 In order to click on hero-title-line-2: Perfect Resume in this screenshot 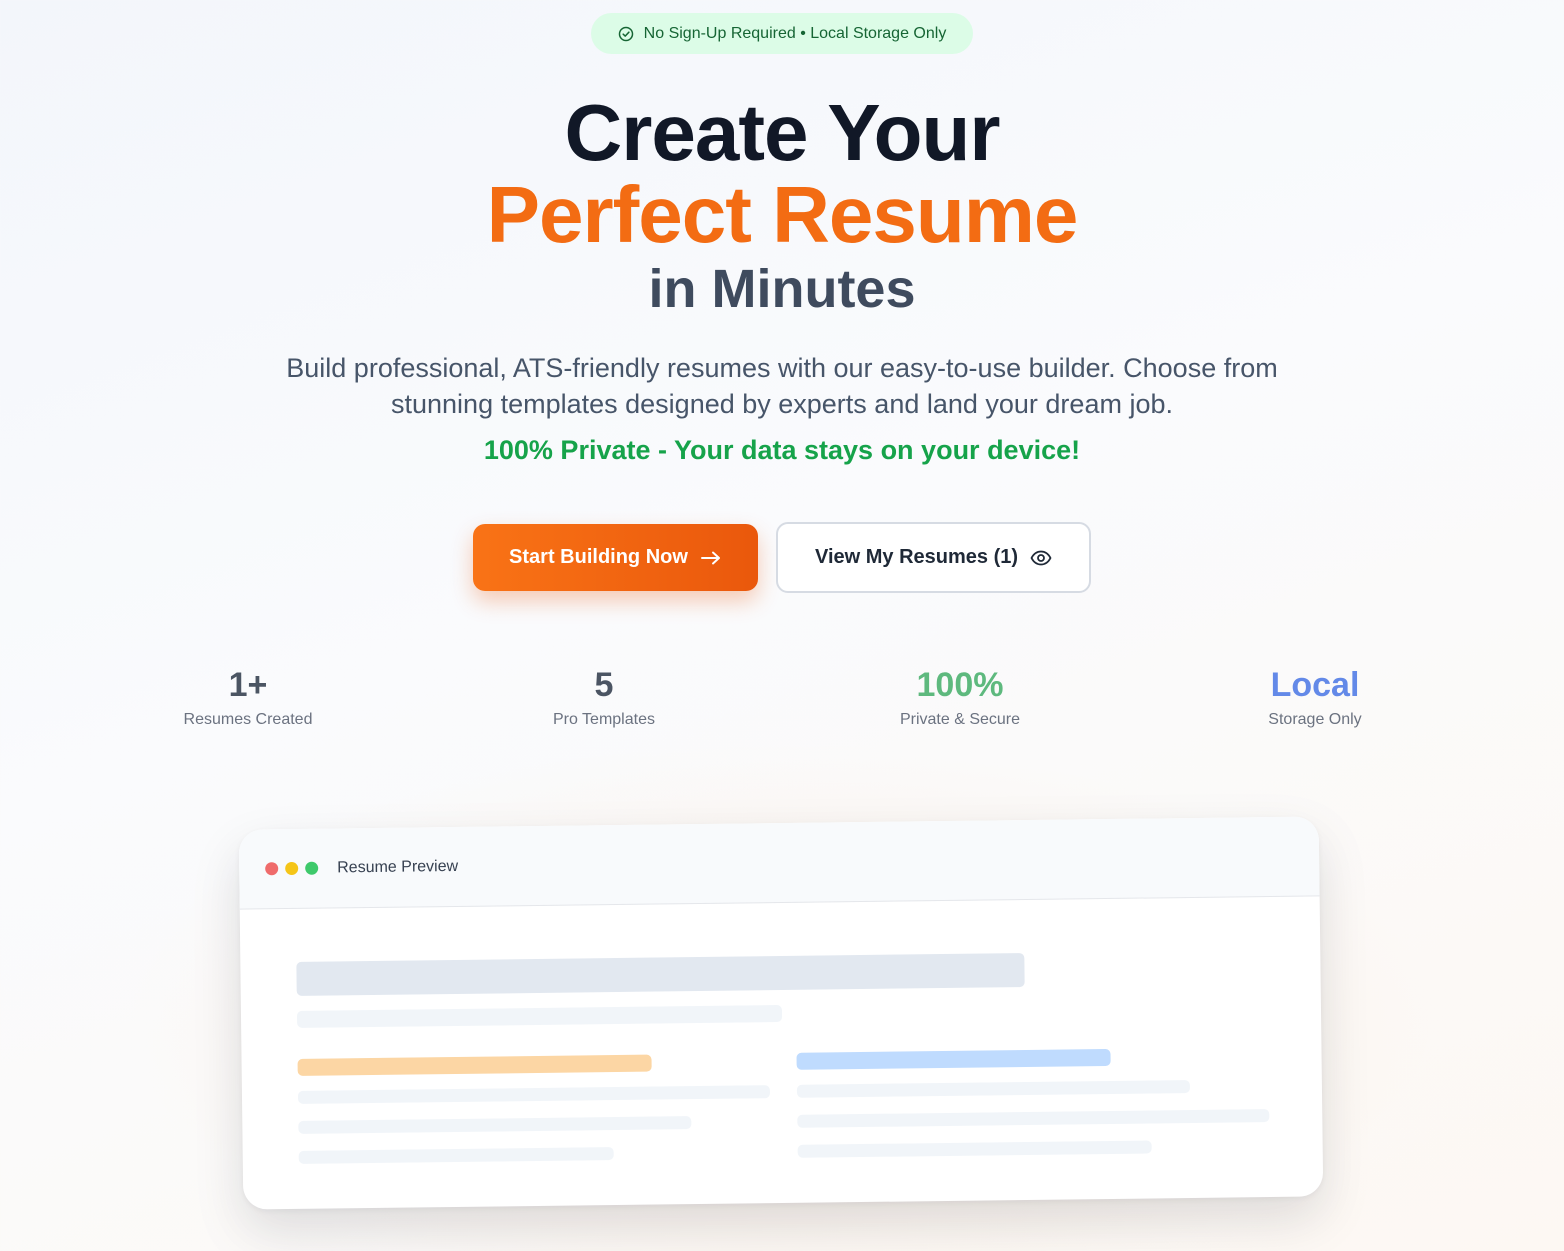, I will do `click(782, 214)`.